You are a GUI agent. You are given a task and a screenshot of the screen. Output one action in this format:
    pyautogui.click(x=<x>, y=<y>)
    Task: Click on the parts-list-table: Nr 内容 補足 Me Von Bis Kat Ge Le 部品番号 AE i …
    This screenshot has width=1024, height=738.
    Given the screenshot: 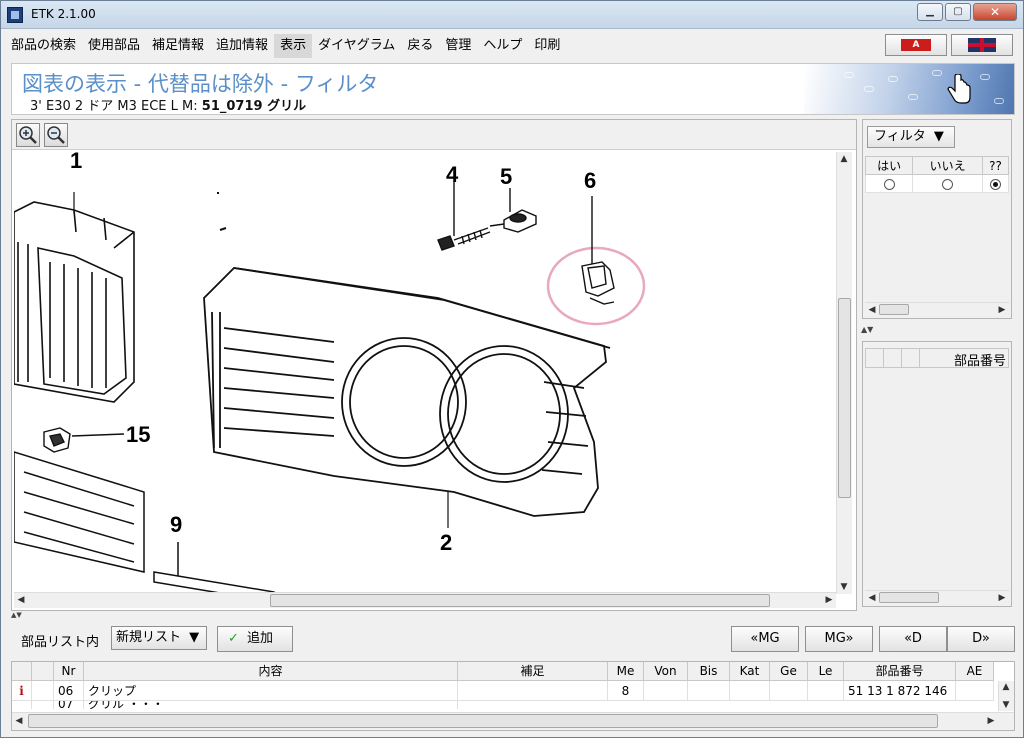 What is the action you would take?
    pyautogui.click(x=513, y=696)
    